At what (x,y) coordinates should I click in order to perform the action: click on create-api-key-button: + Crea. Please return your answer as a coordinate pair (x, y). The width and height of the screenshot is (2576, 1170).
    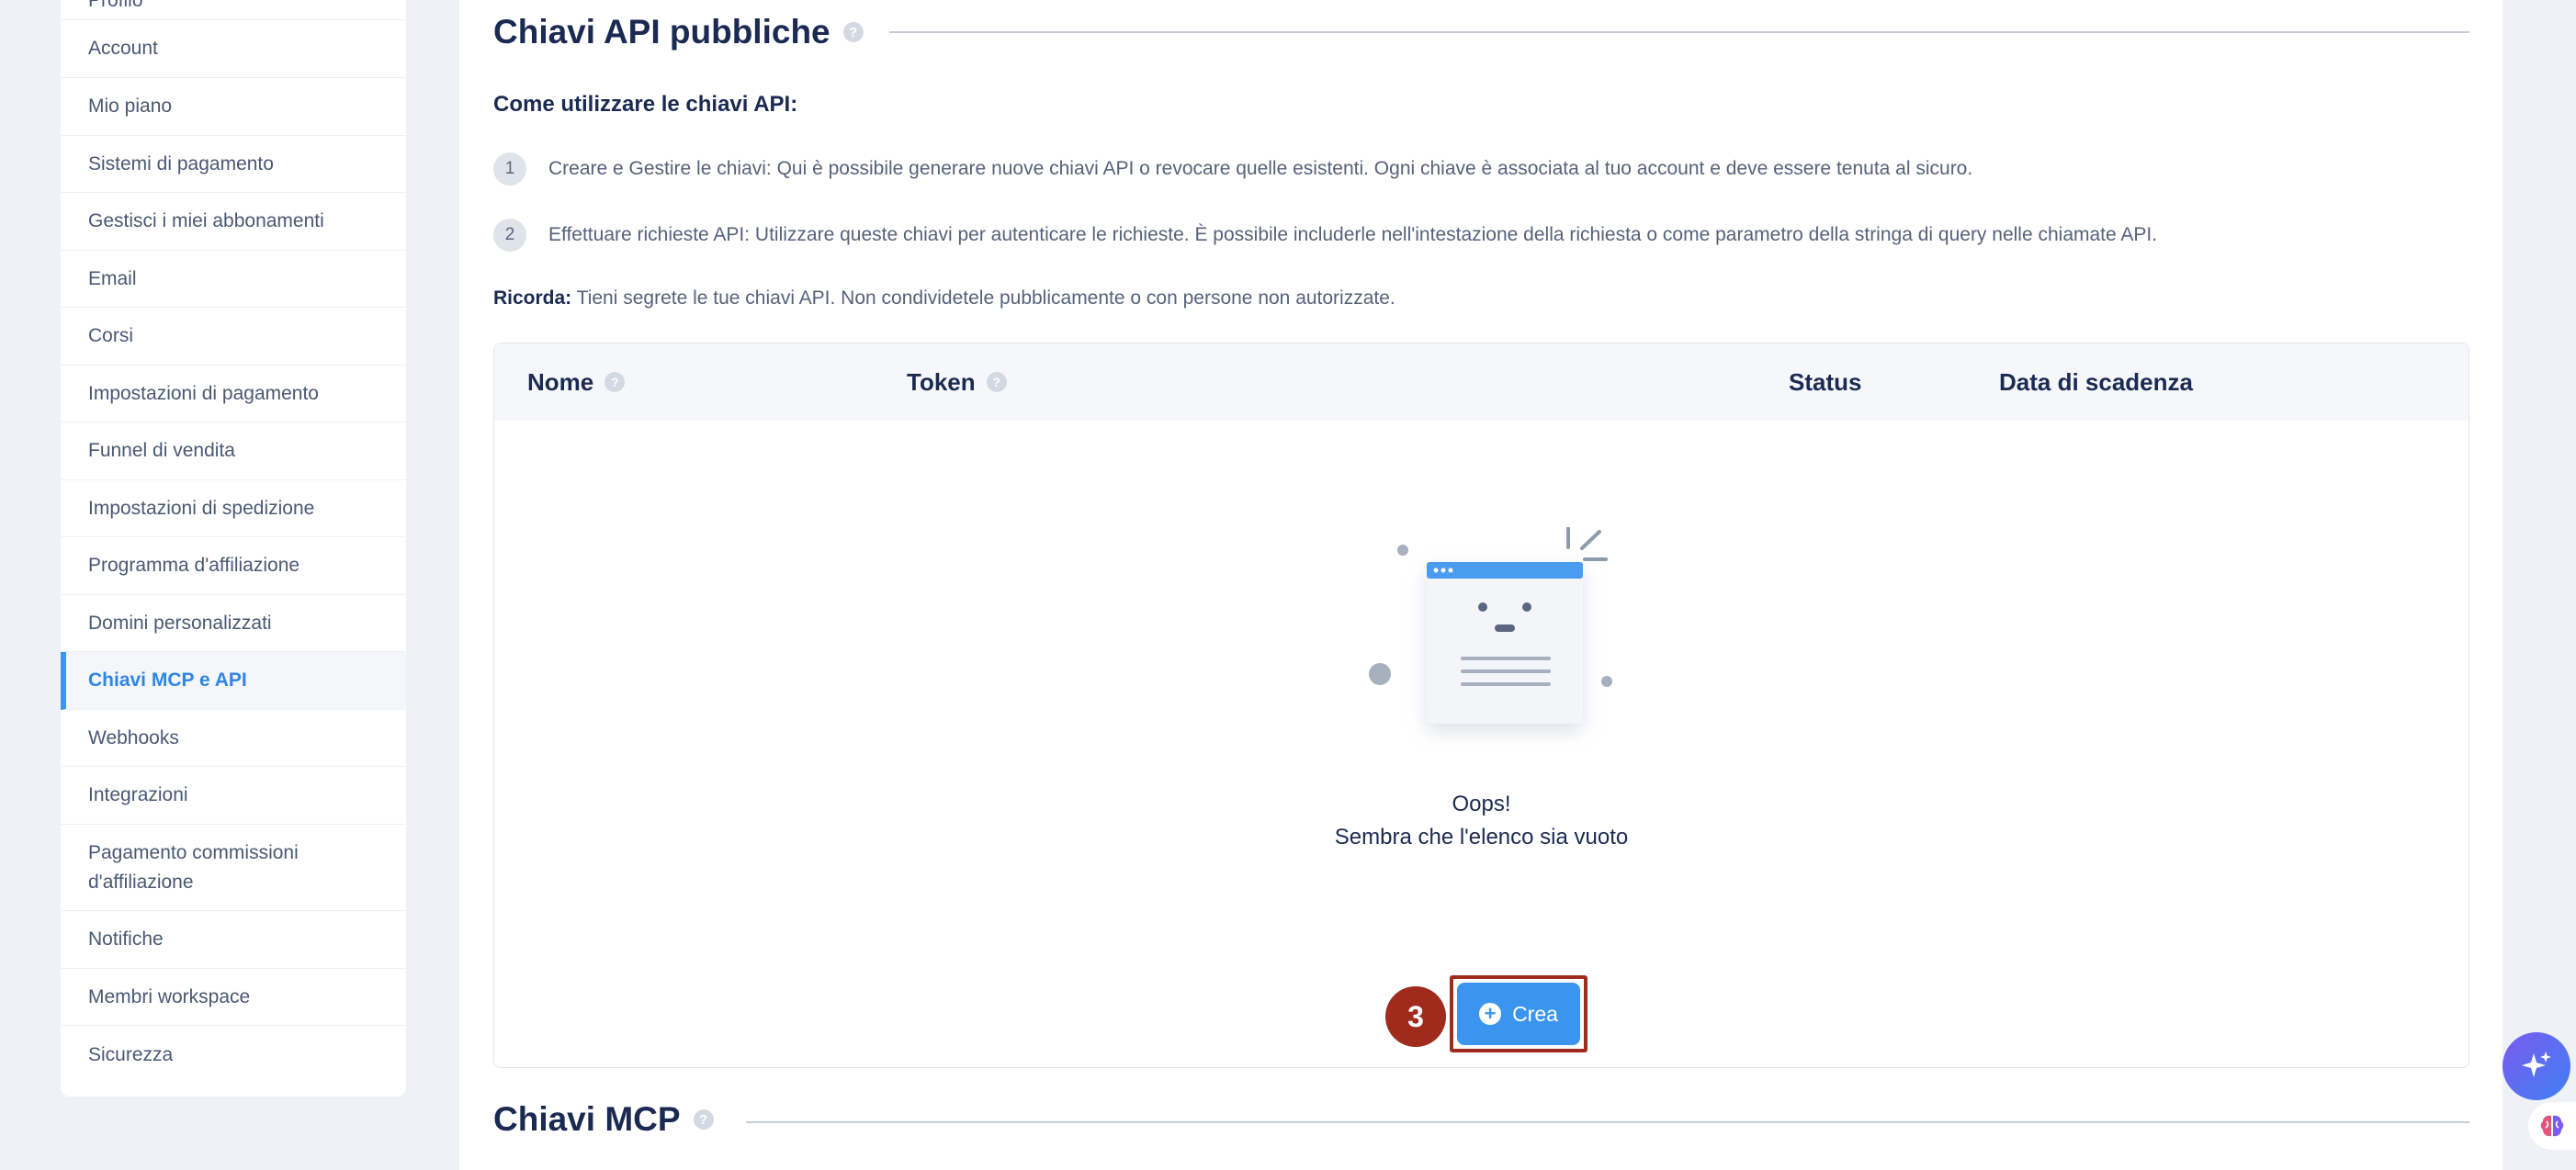
    Looking at the image, I should click on (1518, 1014).